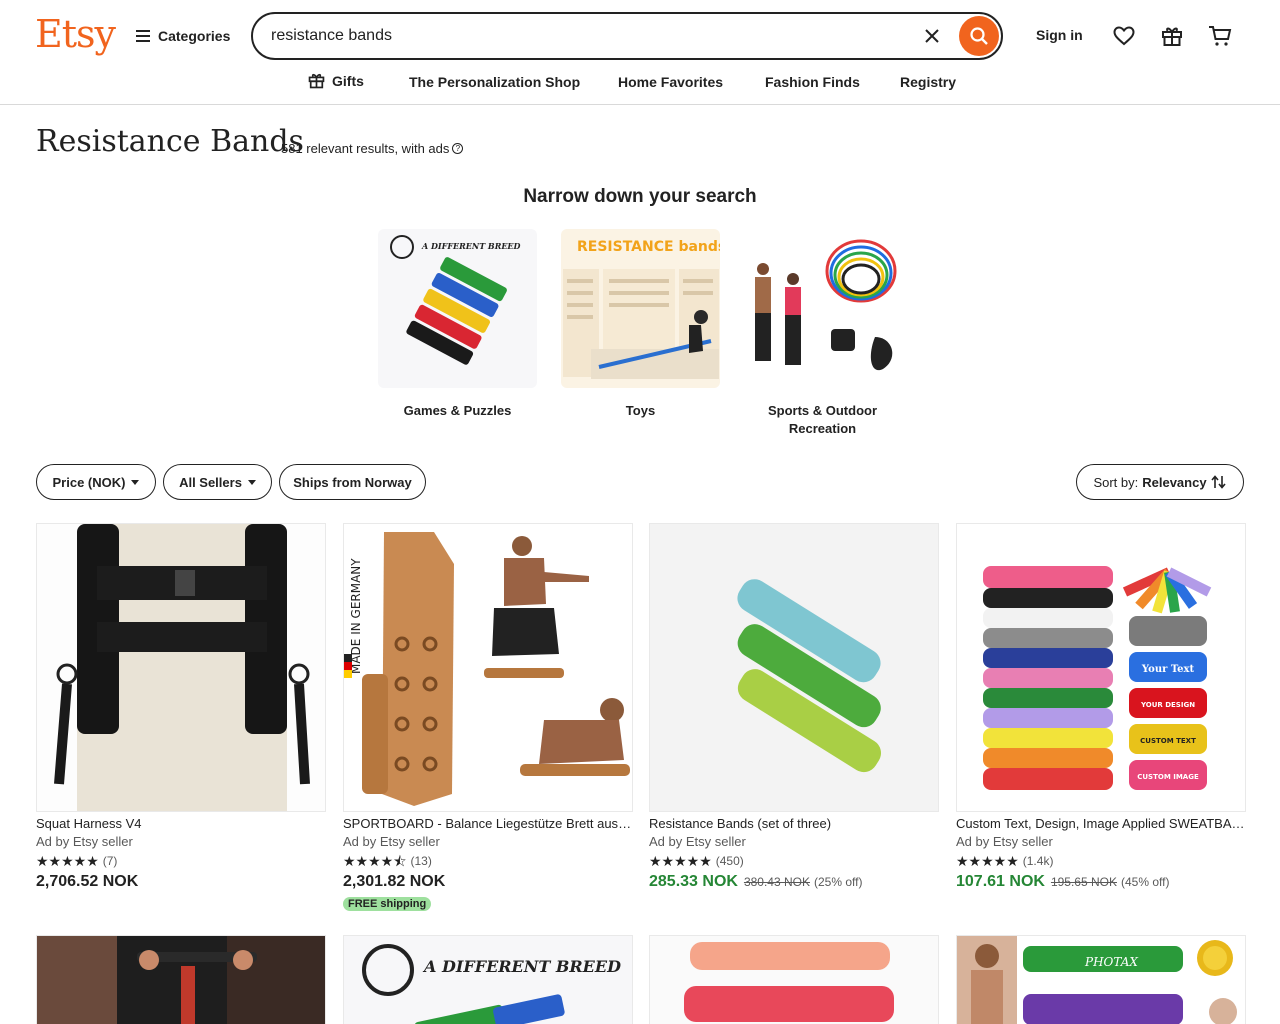  What do you see at coordinates (210, 482) in the screenshot?
I see `filter-label: All Sellers` at bounding box center [210, 482].